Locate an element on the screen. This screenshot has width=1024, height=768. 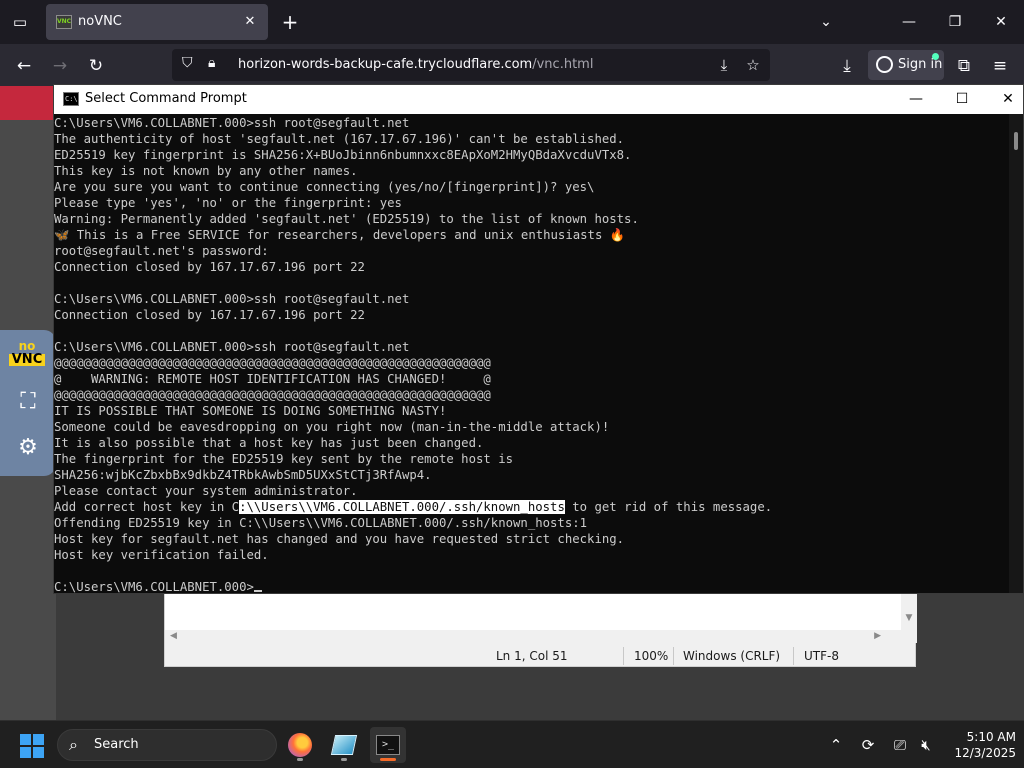
menu-hamburger-icon: ≡ is located at coordinates (1000, 66).